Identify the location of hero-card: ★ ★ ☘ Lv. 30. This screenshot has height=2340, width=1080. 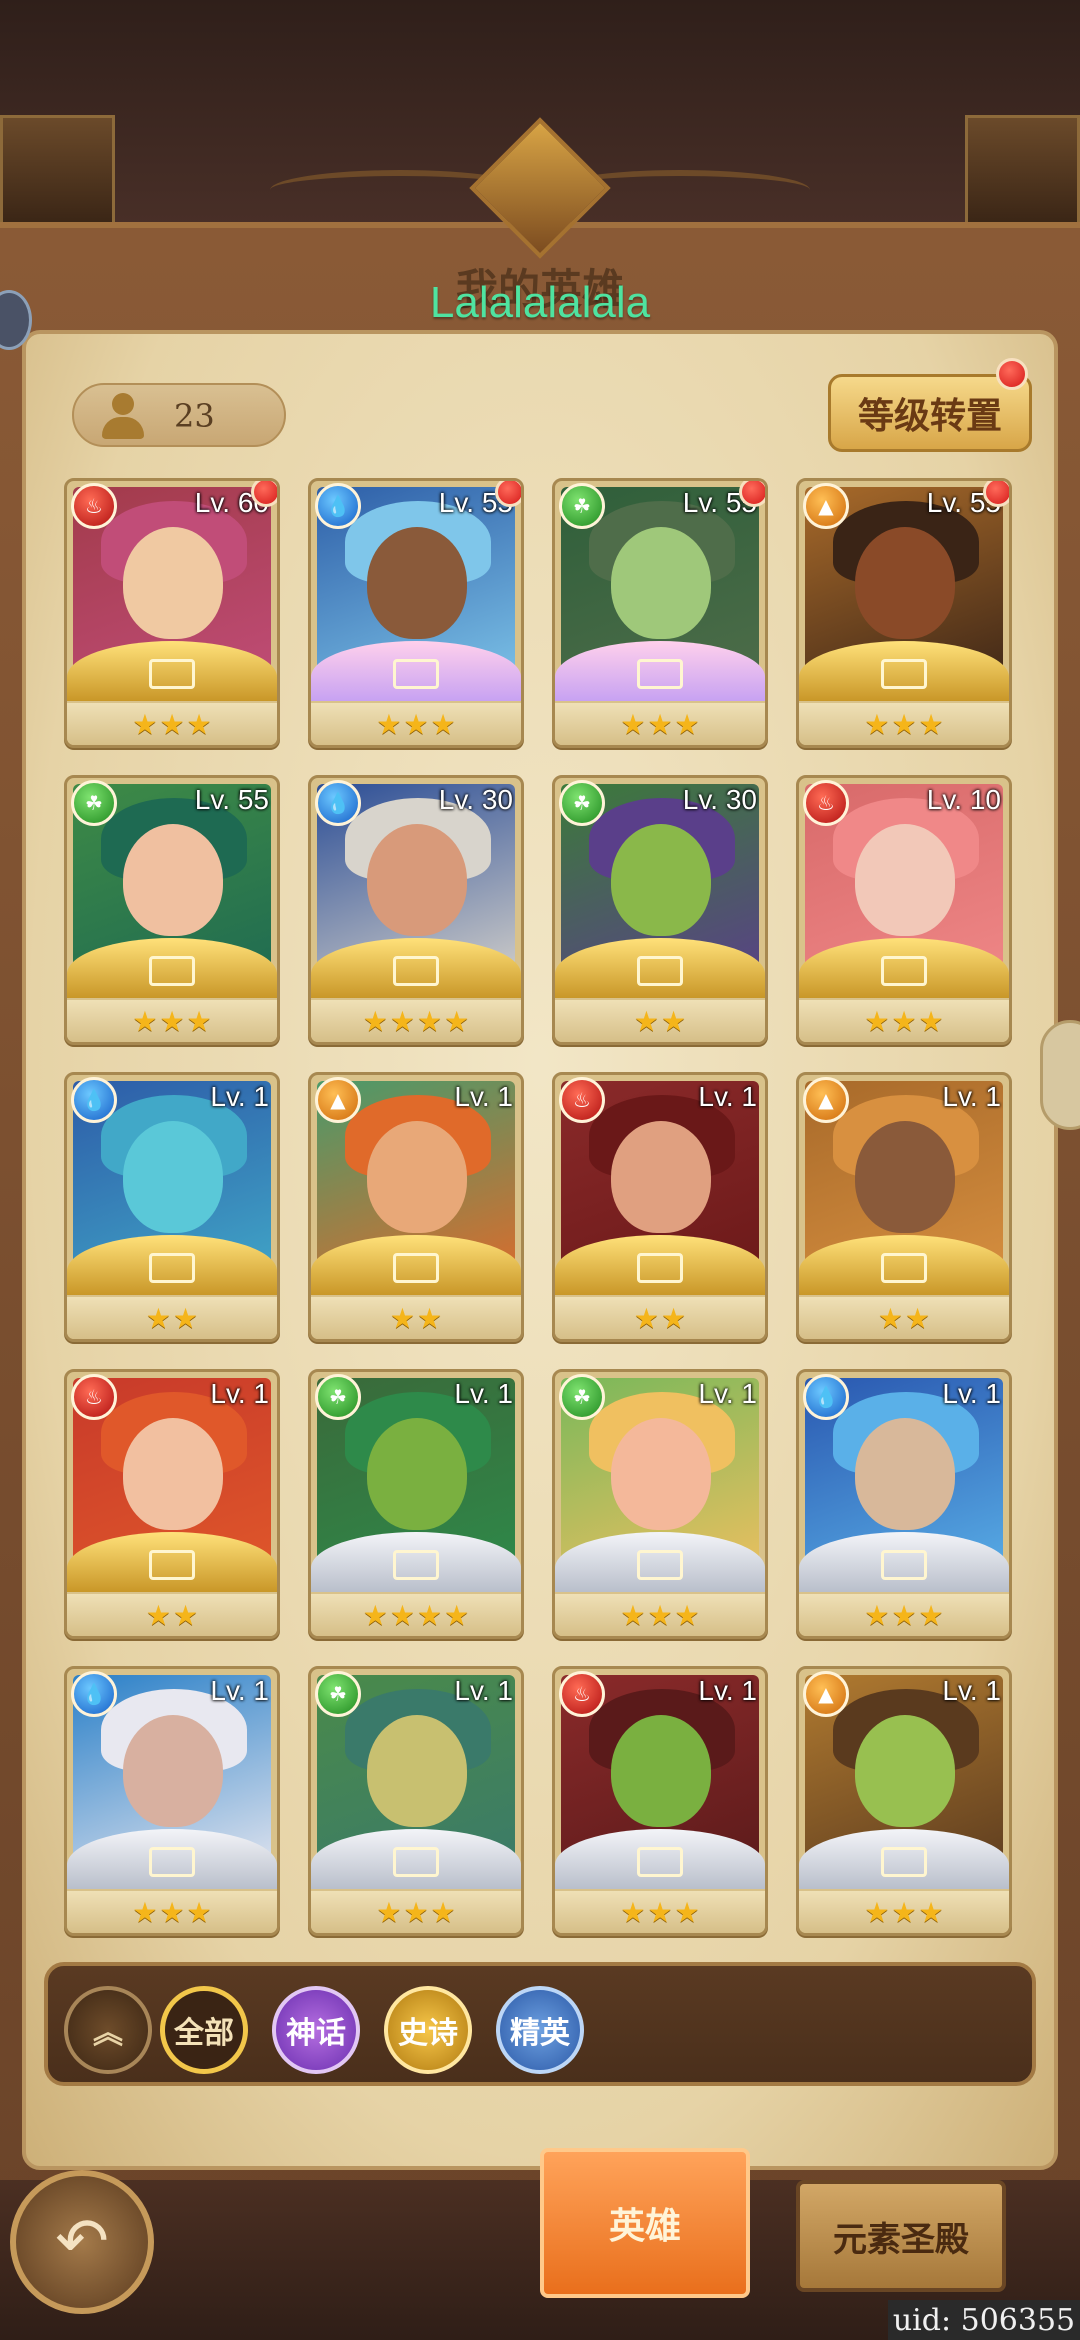
(660, 910).